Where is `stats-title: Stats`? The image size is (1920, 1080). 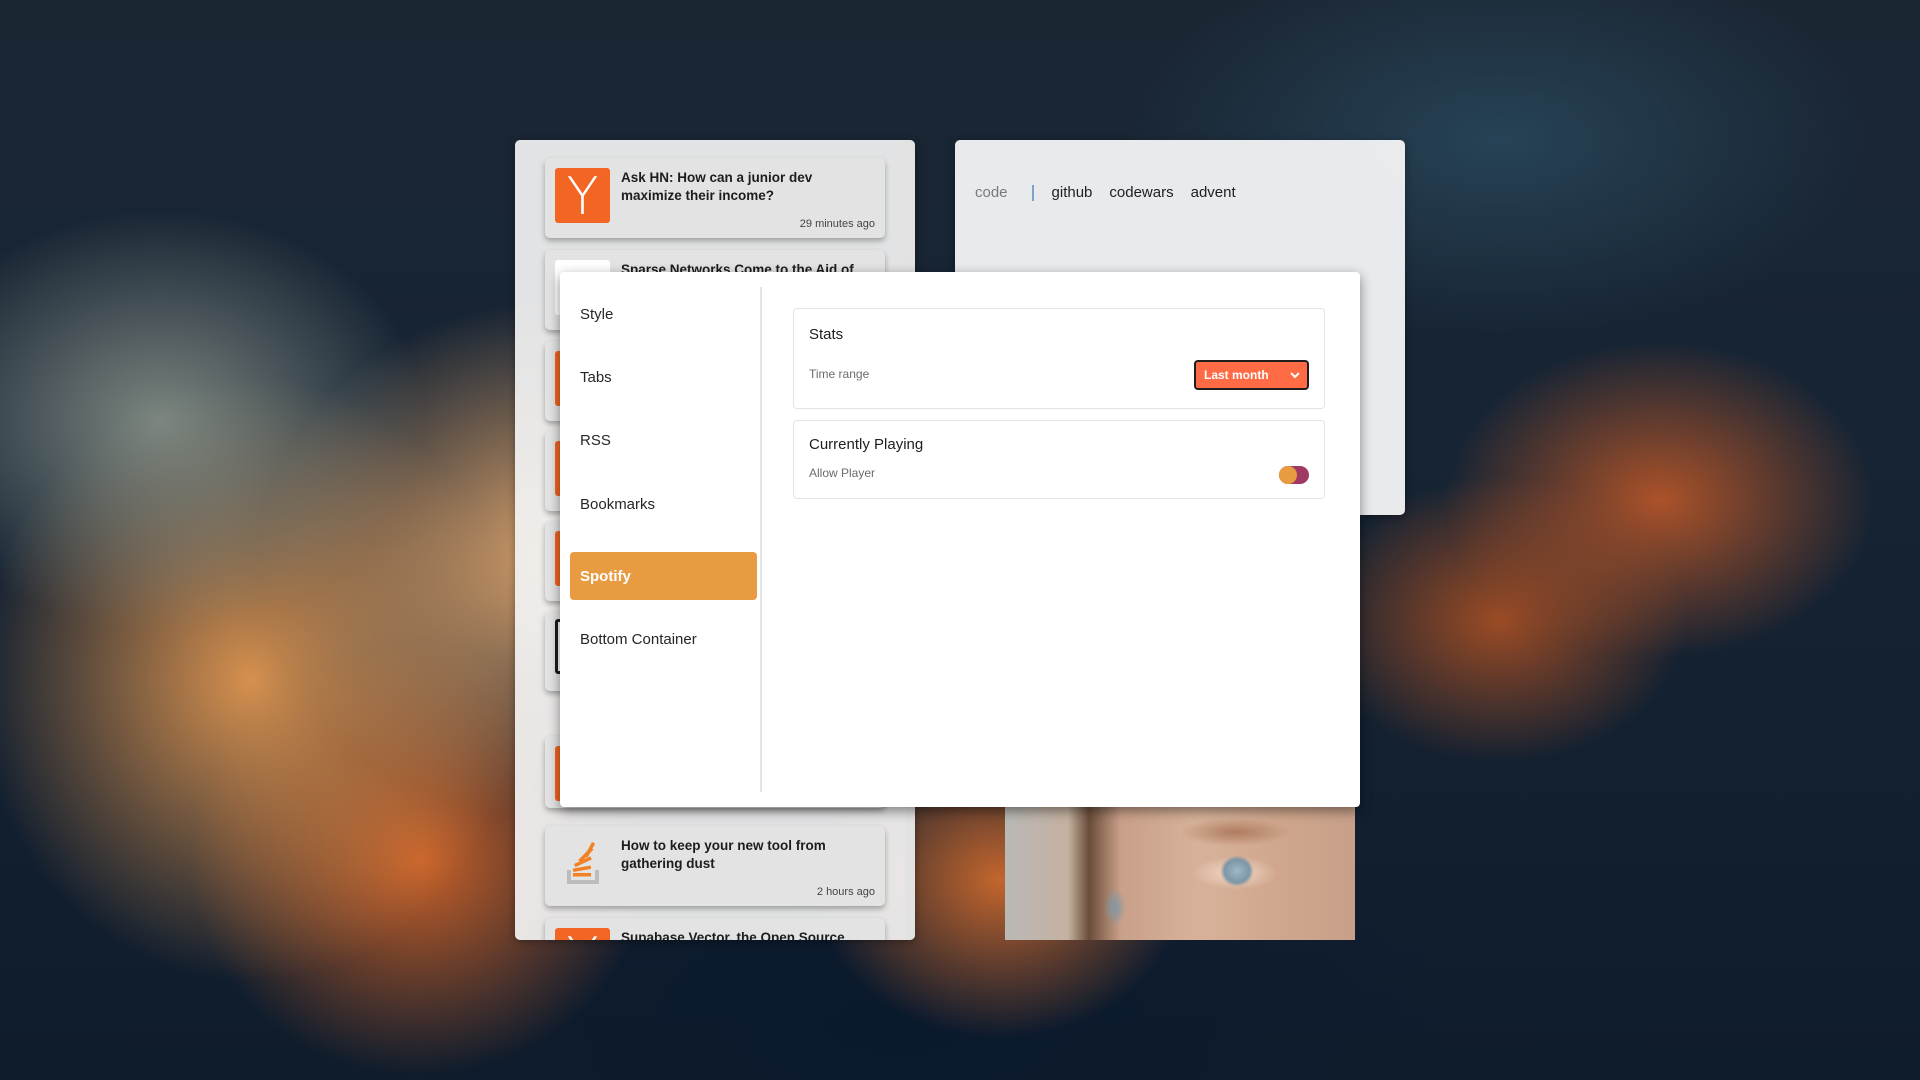 stats-title: Stats is located at coordinates (826, 334).